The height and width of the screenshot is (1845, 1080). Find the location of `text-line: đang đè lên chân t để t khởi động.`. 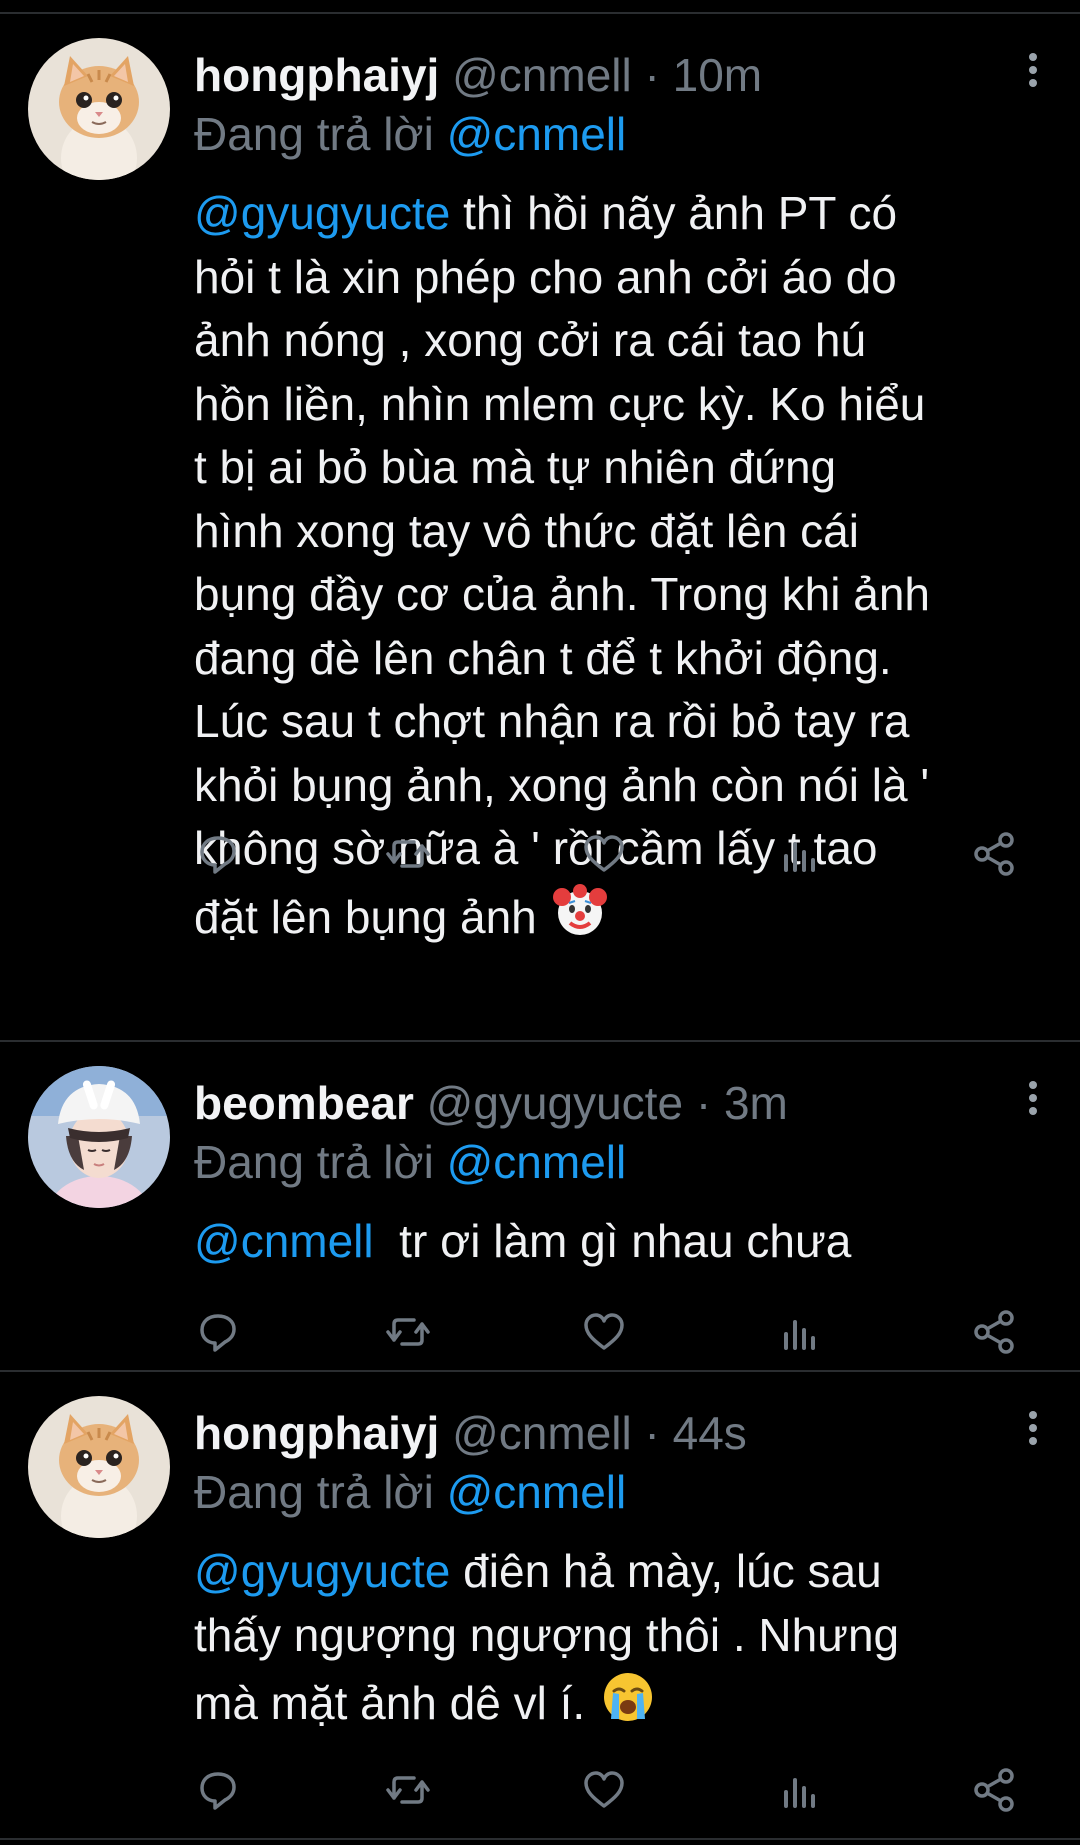

text-line: đang đè lên chân t để t khởi động. is located at coordinates (543, 657).